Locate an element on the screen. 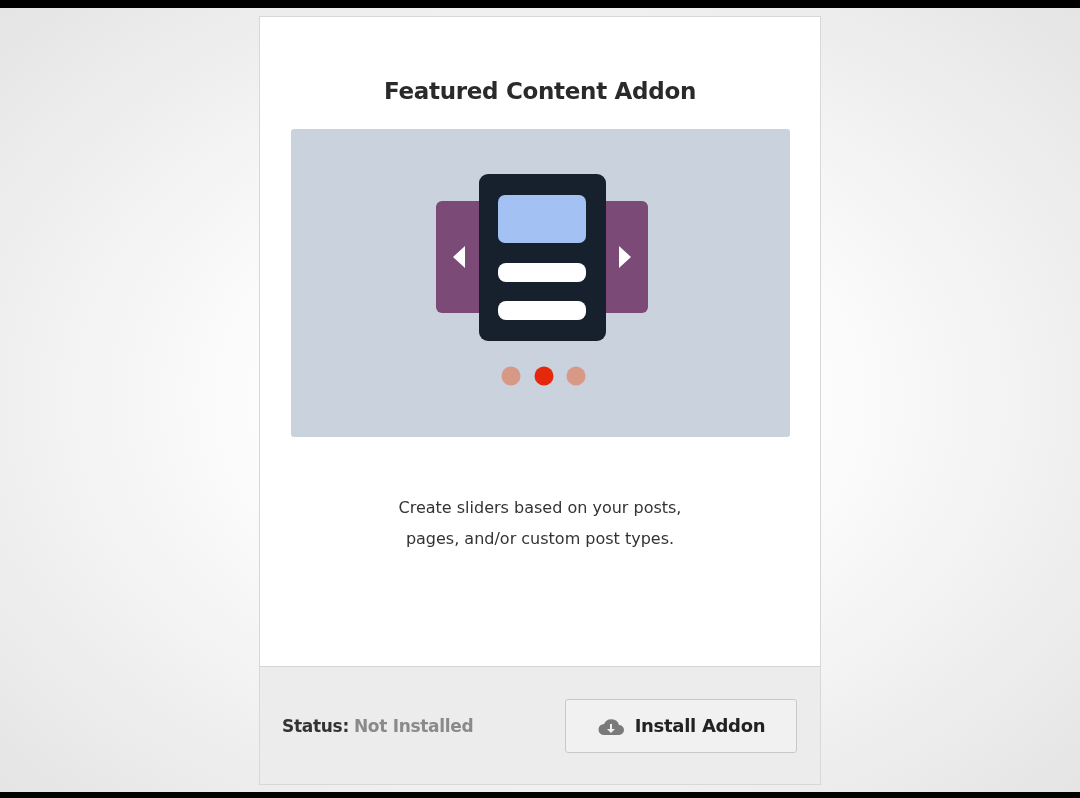  card-title: Featured Content Addon is located at coordinates (540, 91).